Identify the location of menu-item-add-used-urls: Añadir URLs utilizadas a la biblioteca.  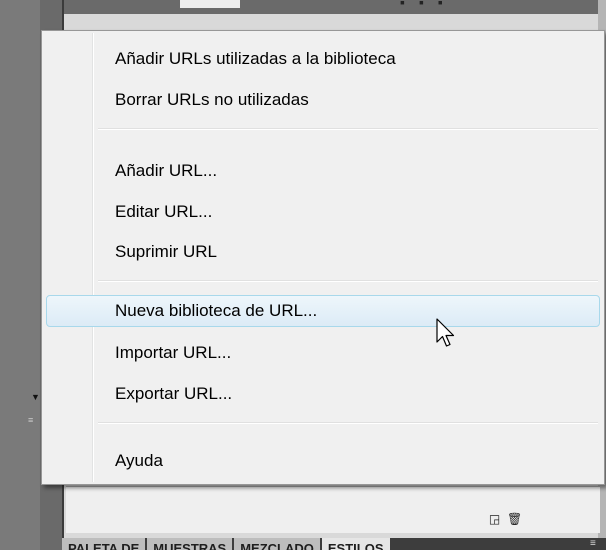
(323, 59).